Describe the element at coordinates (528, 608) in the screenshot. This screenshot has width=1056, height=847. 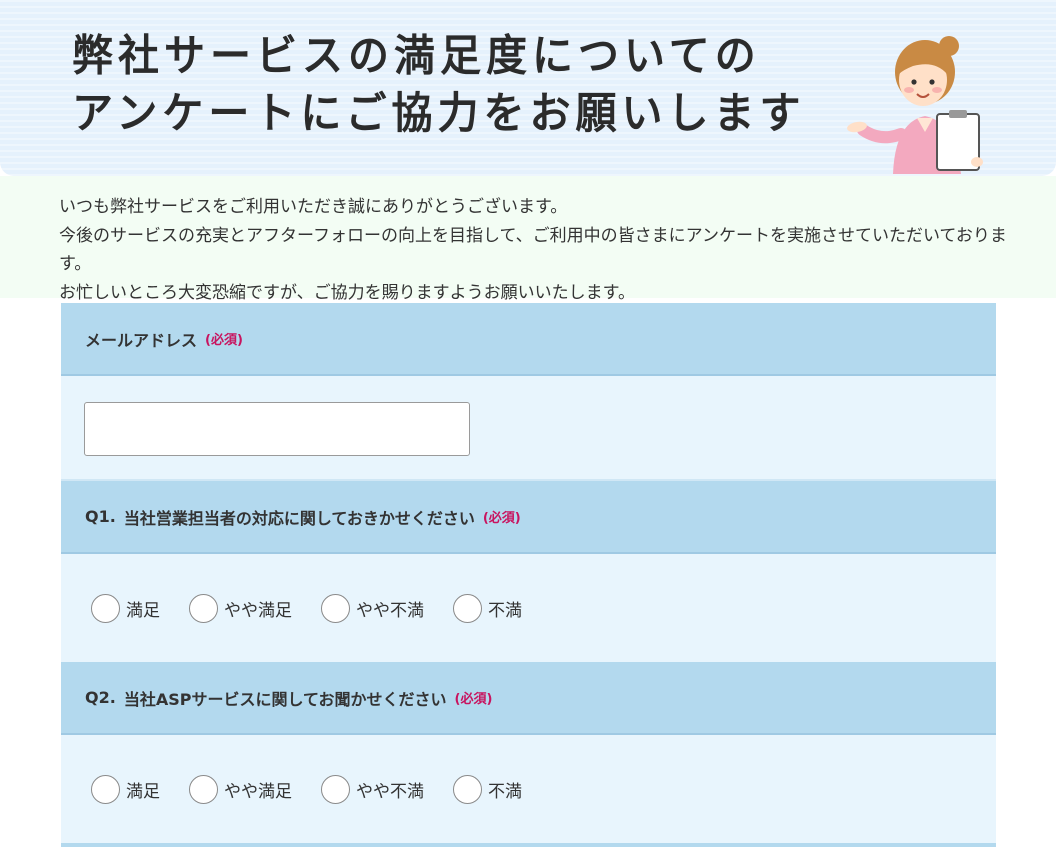
I see `q1-options: 満足 やや満足 やや不満 不満` at that location.